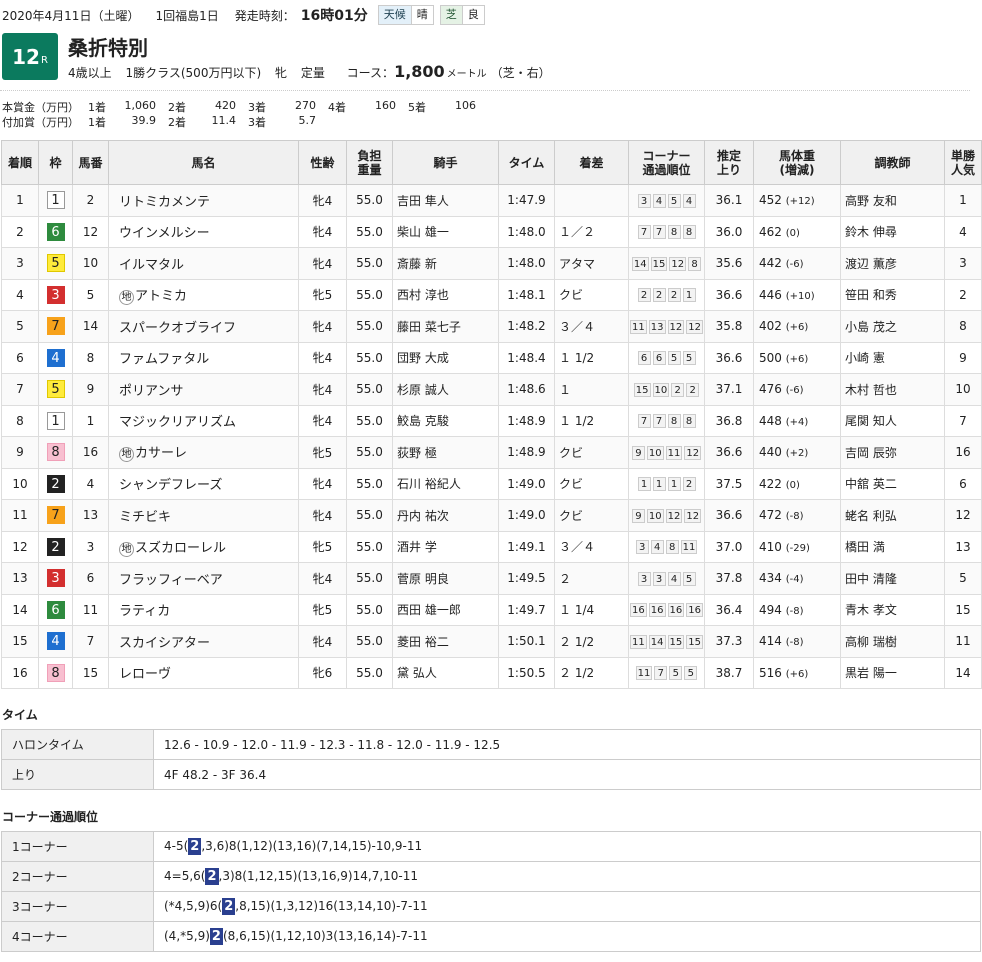 The width and height of the screenshot is (982, 962). What do you see at coordinates (445, 546) in the screenshot?
I see `jockey-cell: 酒井 学` at bounding box center [445, 546].